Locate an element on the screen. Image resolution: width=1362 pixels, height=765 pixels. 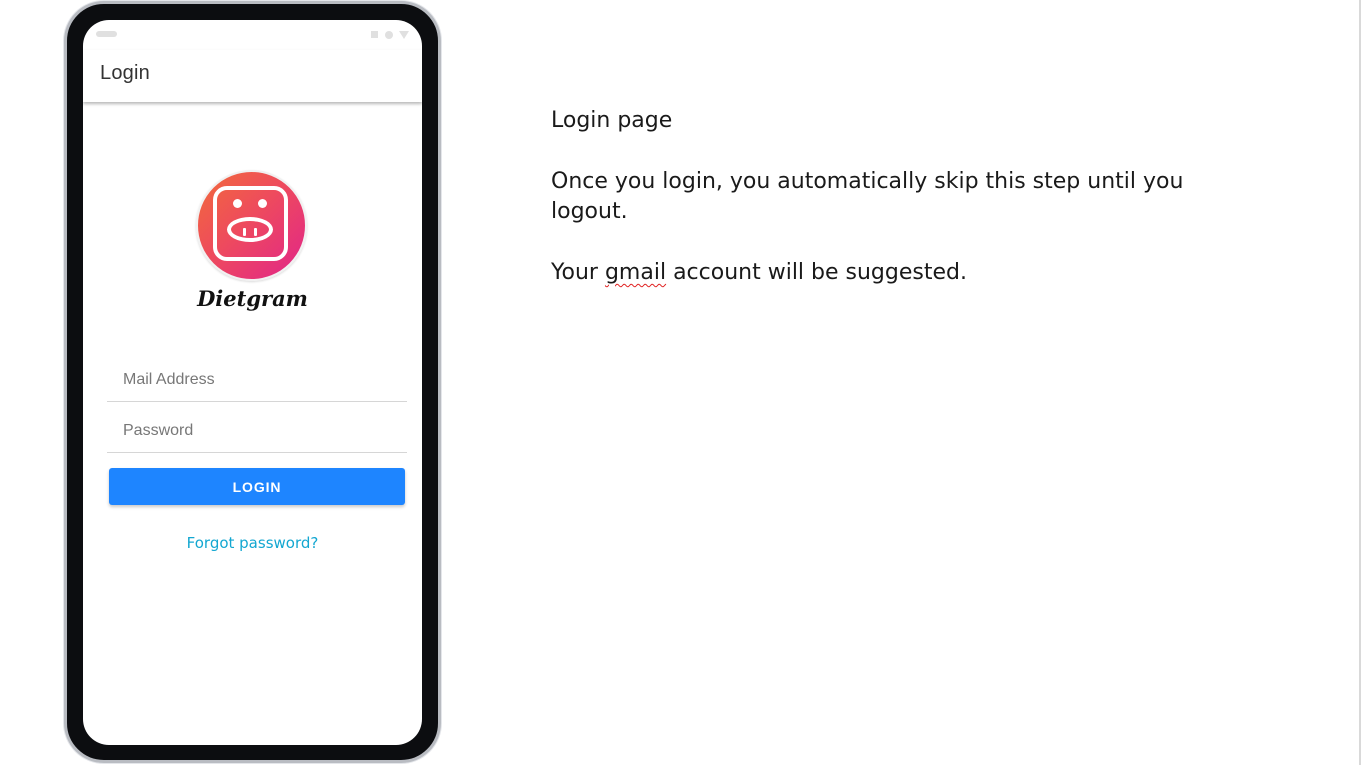
status-square-icon is located at coordinates (374, 34).